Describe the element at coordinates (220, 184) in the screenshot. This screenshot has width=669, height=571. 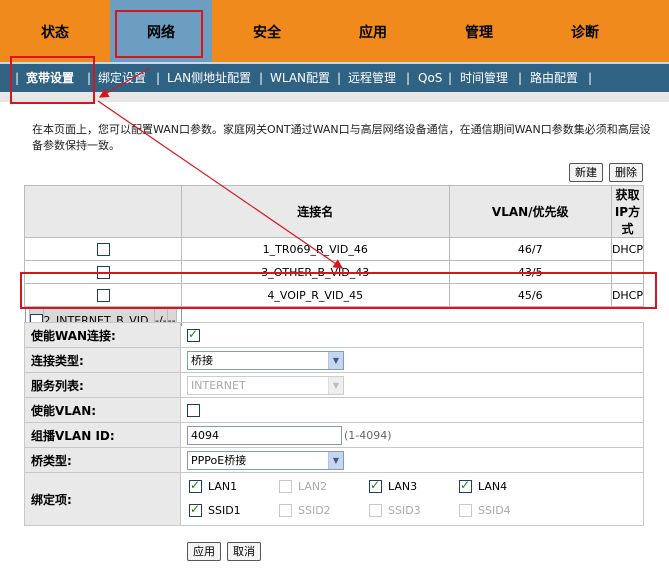
I see `arrow-to-internet-row` at that location.